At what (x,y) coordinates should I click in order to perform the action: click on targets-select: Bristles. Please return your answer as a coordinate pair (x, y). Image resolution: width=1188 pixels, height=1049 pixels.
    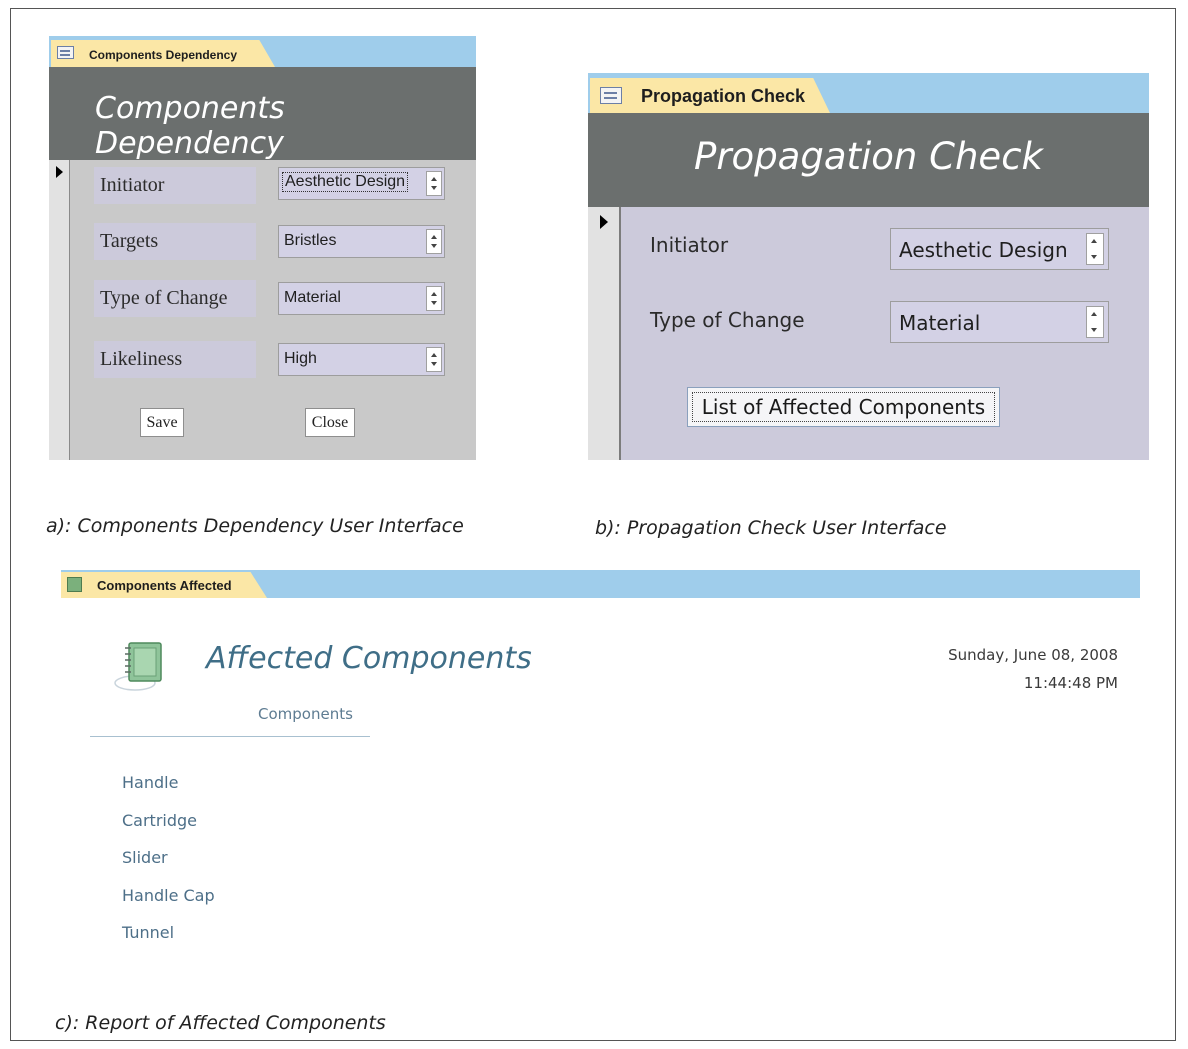
    Looking at the image, I should click on (361, 241).